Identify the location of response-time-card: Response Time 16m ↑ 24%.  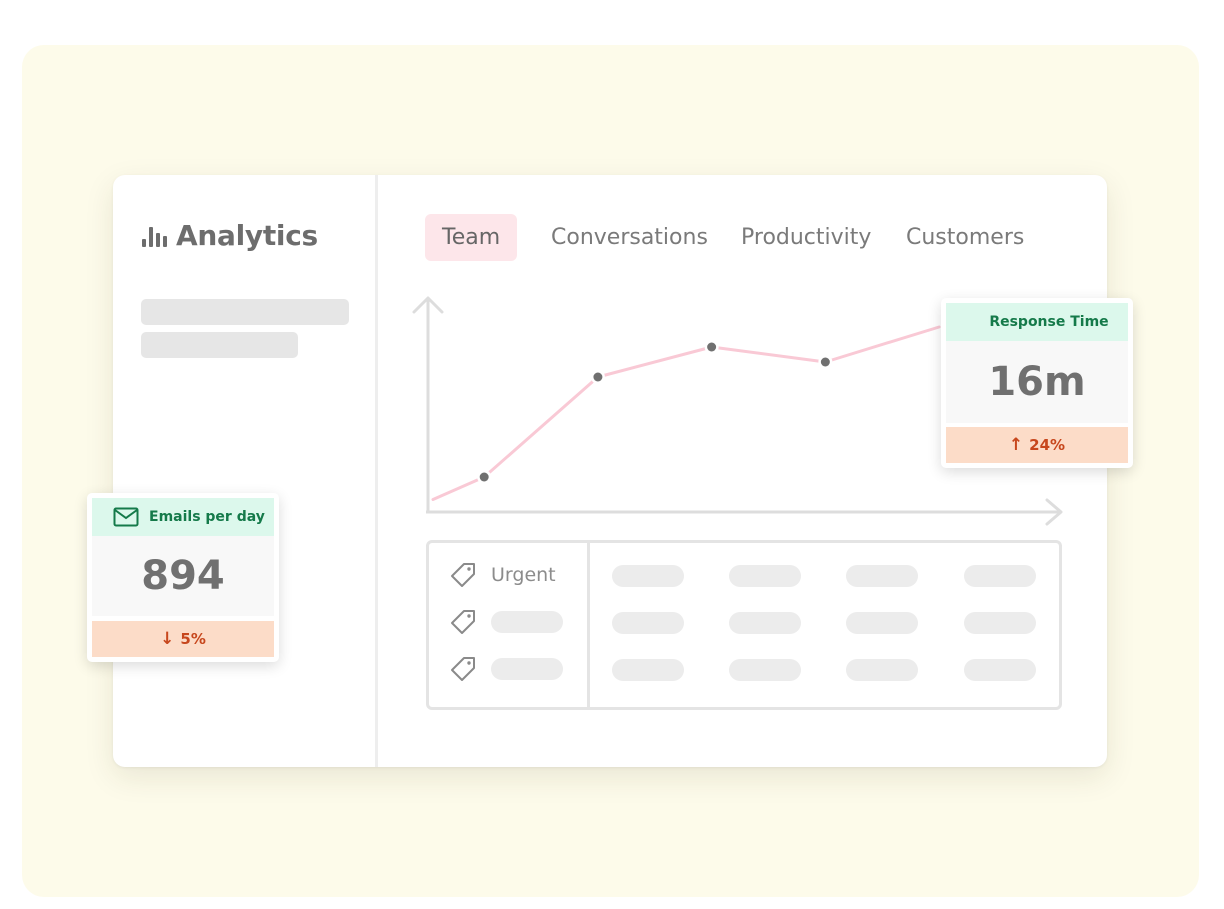
(1037, 383).